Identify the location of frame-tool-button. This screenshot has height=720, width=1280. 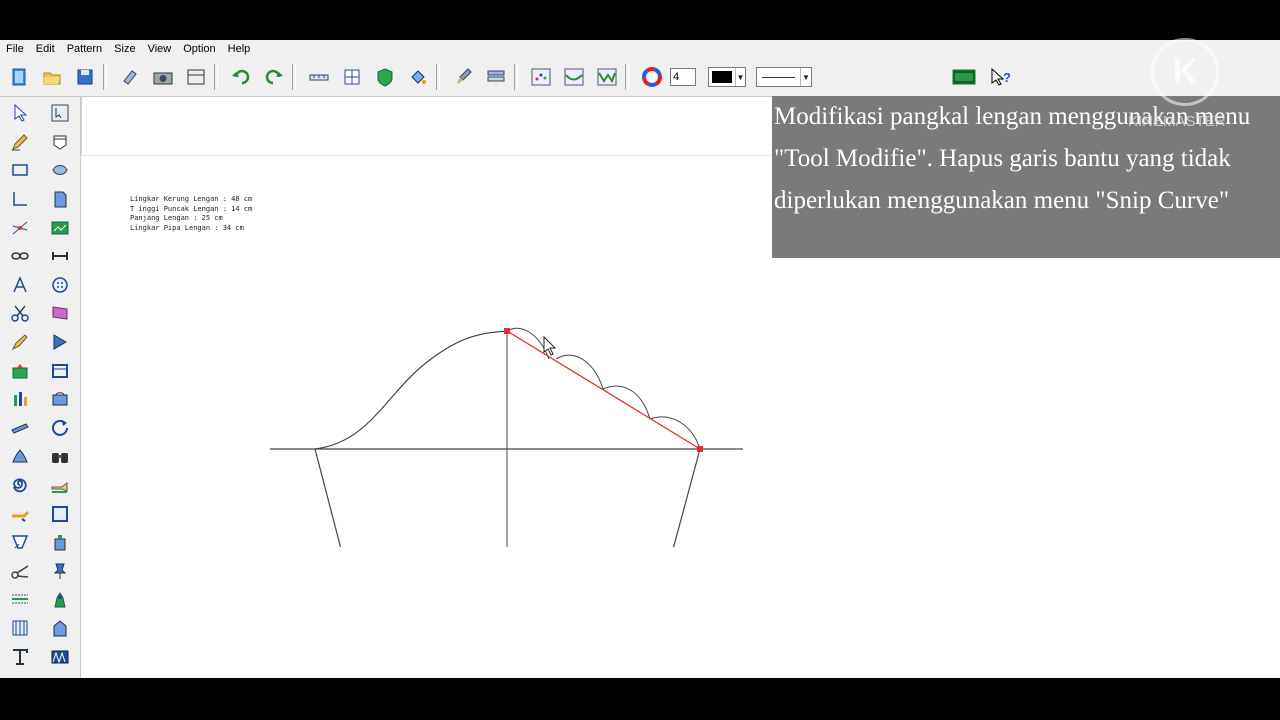
(60, 370).